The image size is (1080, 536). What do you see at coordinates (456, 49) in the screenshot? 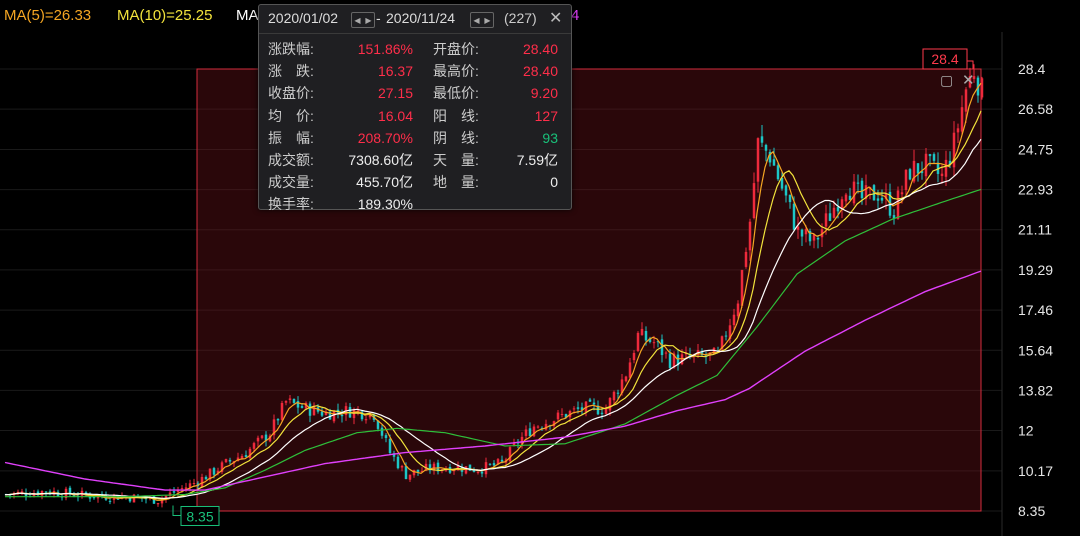
I see `stat-label: 开盘价:` at bounding box center [456, 49].